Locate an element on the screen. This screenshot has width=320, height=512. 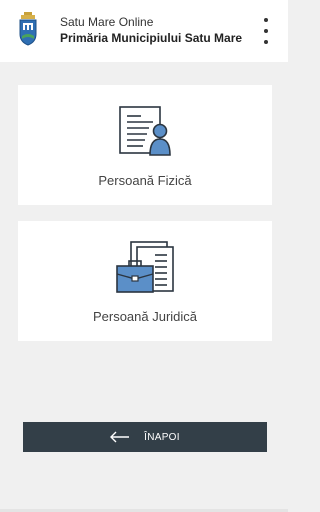
option-label: Persoană Juridică is located at coordinates (145, 316).